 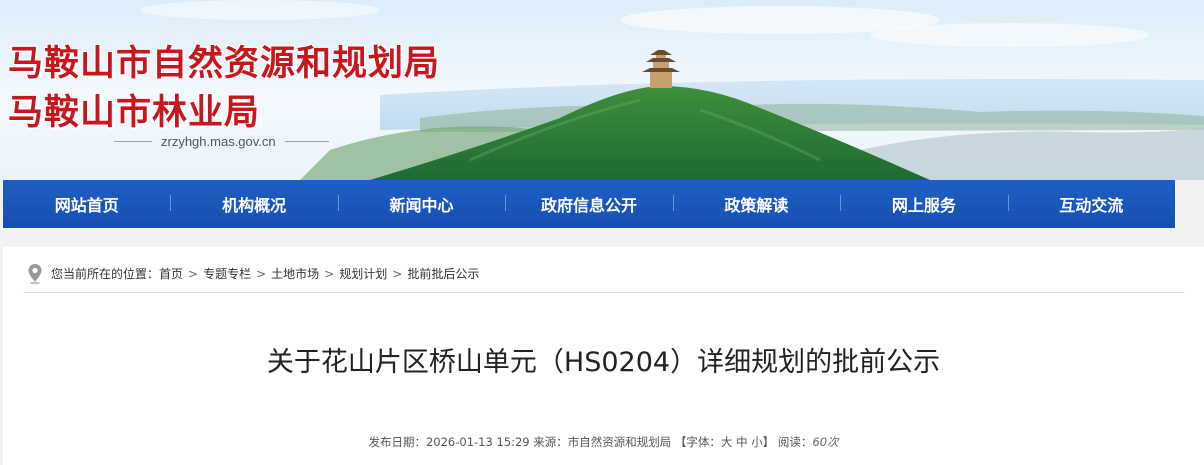 What do you see at coordinates (133, 141) in the screenshot?
I see `domain-rule-left` at bounding box center [133, 141].